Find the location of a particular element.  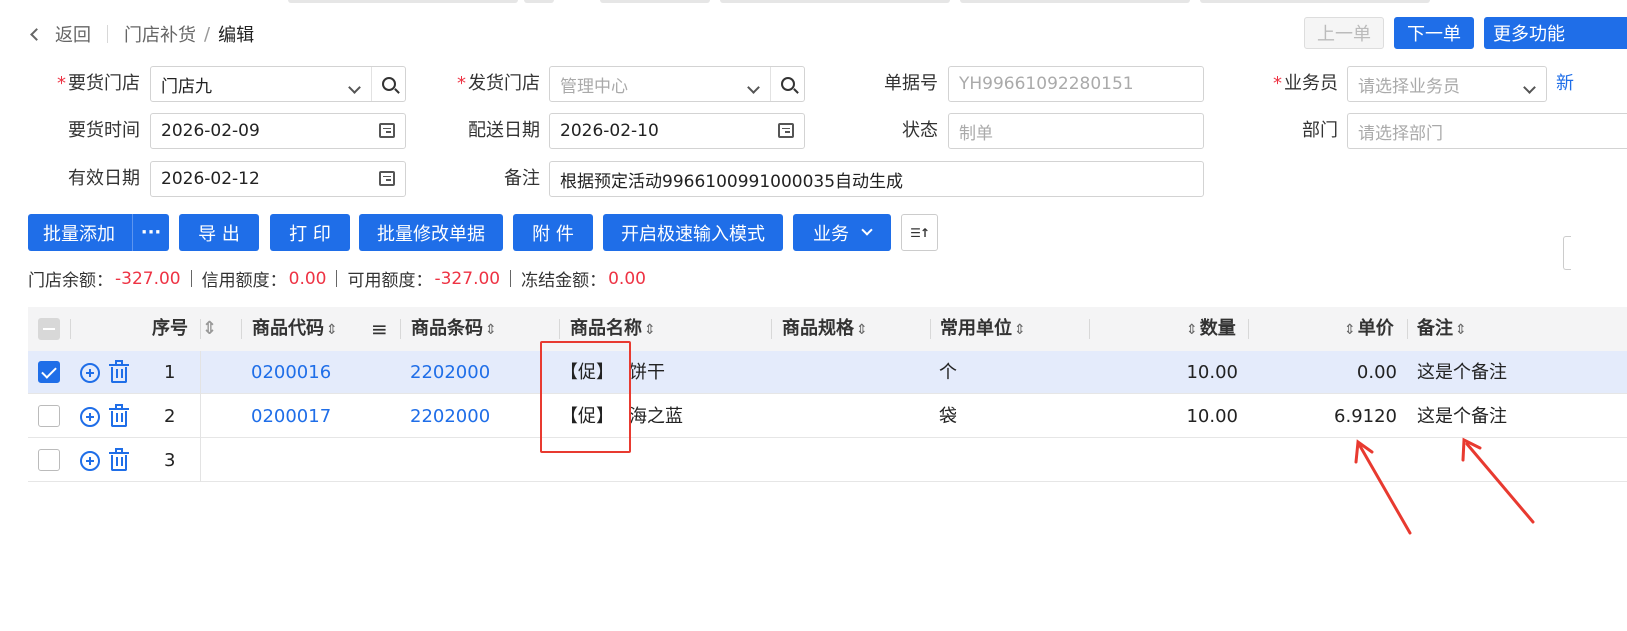

annotation-arrow-remark is located at coordinates (1500, 483).